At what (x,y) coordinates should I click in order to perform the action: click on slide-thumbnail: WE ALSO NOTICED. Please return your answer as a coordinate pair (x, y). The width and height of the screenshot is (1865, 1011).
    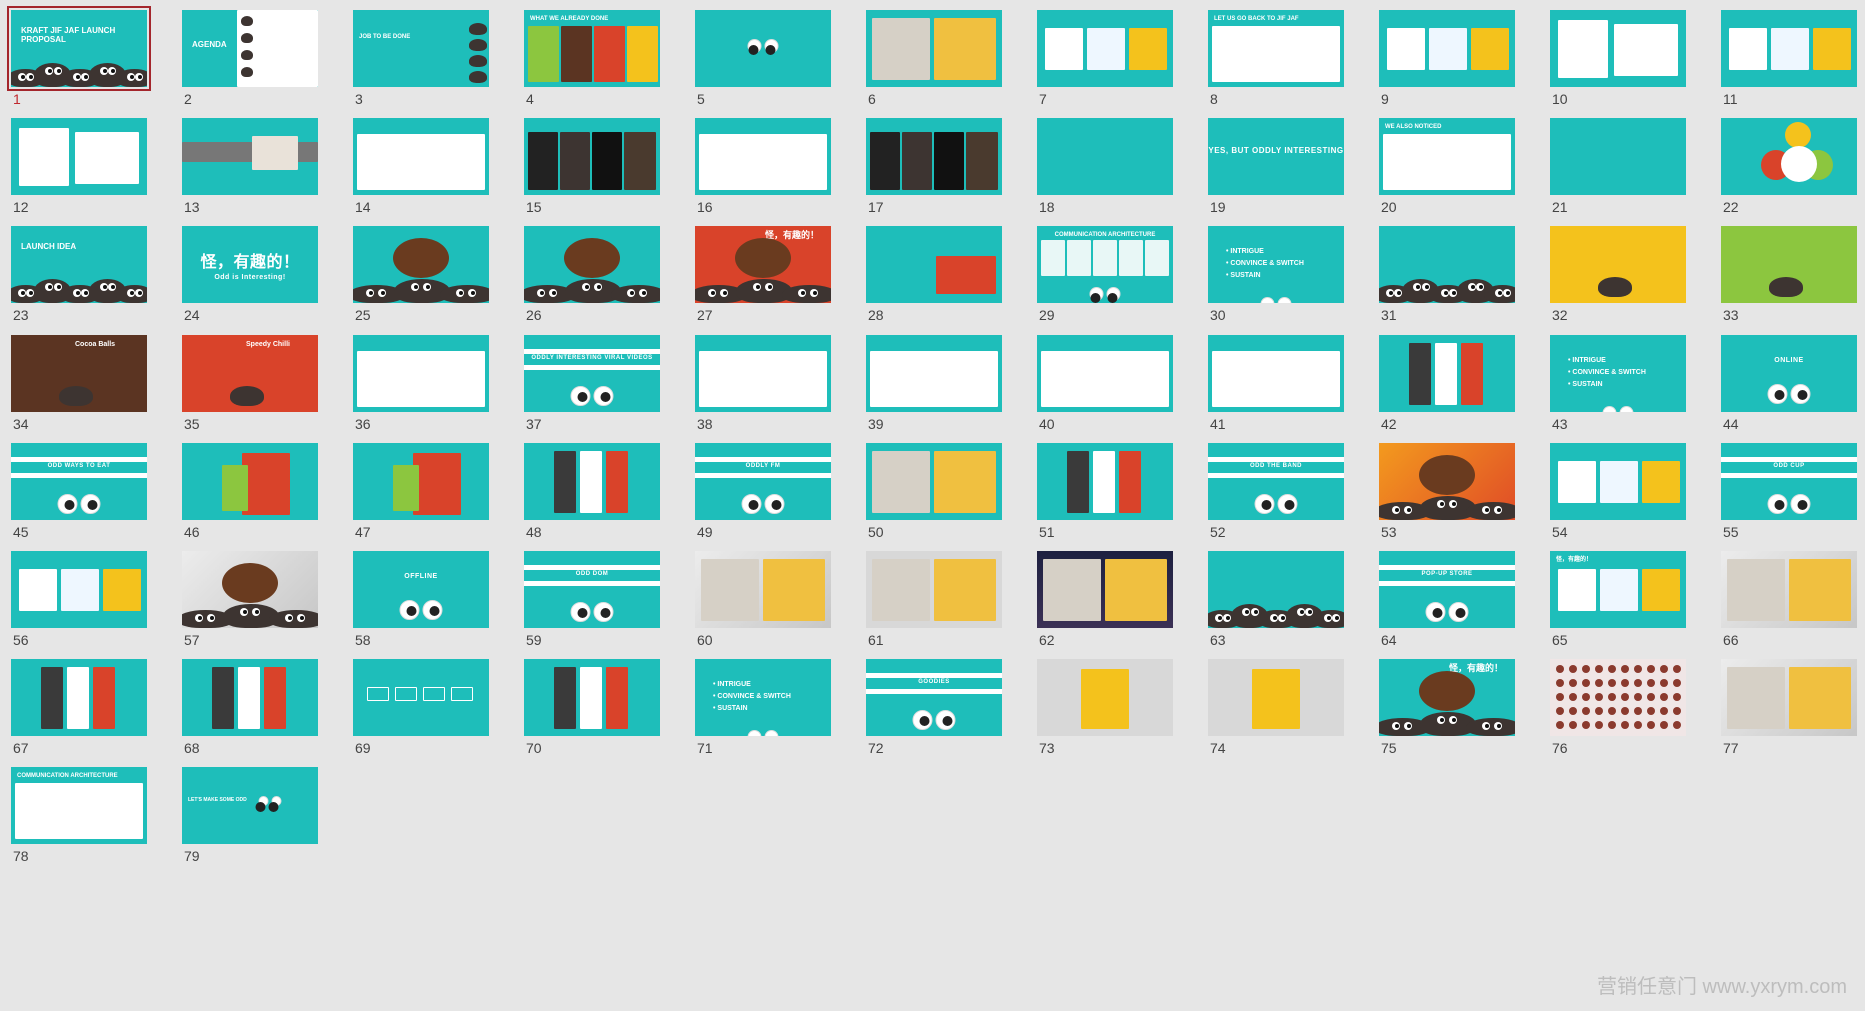
    Looking at the image, I should click on (1447, 157).